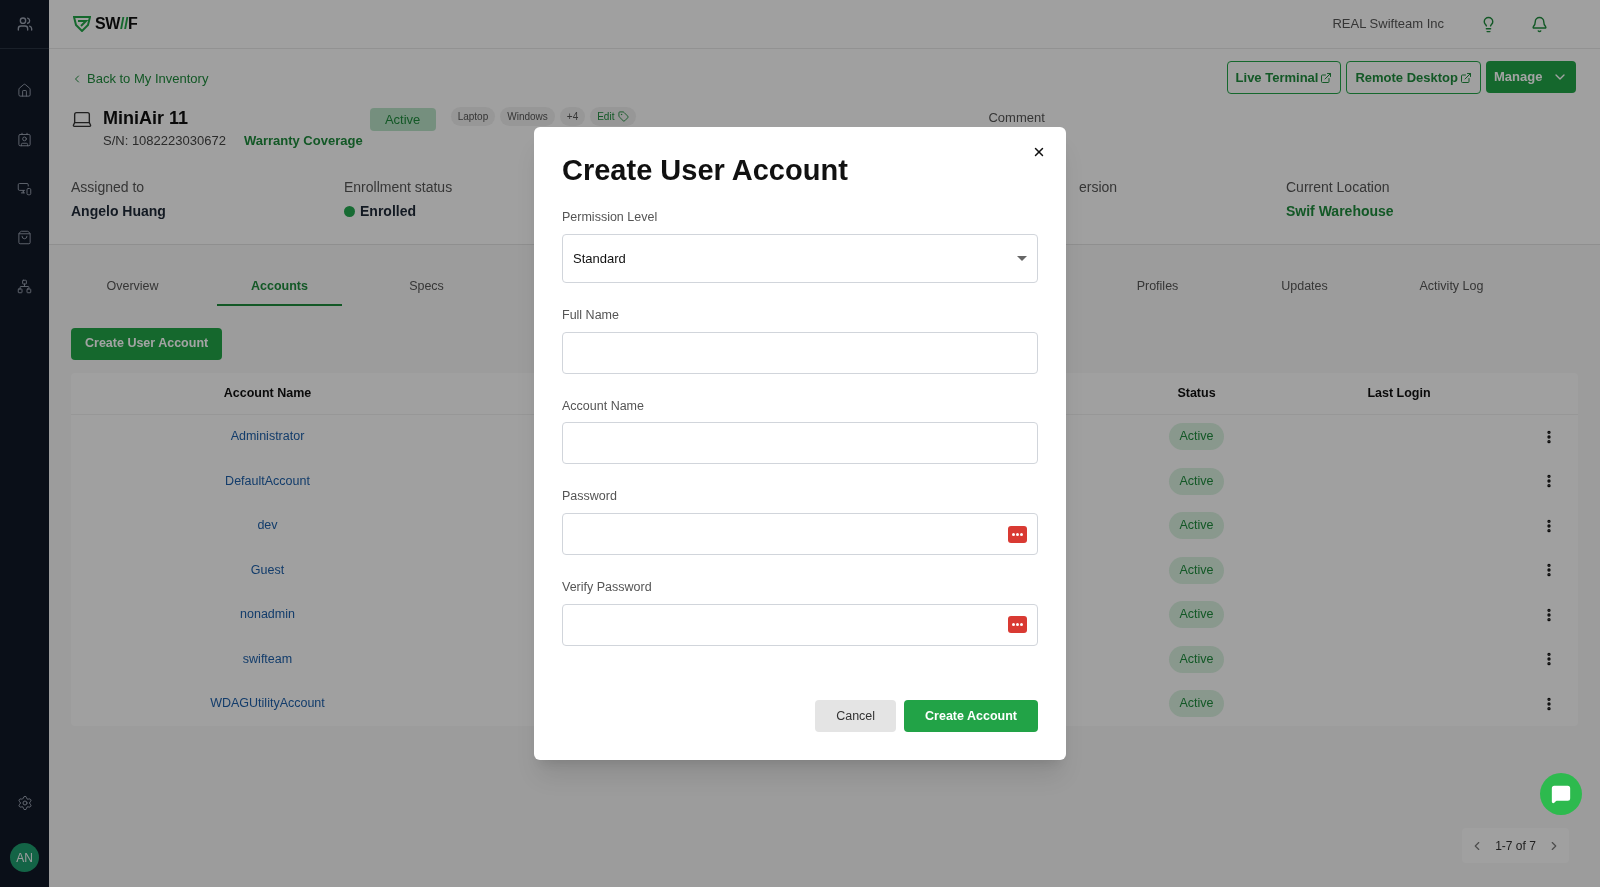 Image resolution: width=1600 pixels, height=887 pixels. I want to click on tag-chip: +4, so click(572, 116).